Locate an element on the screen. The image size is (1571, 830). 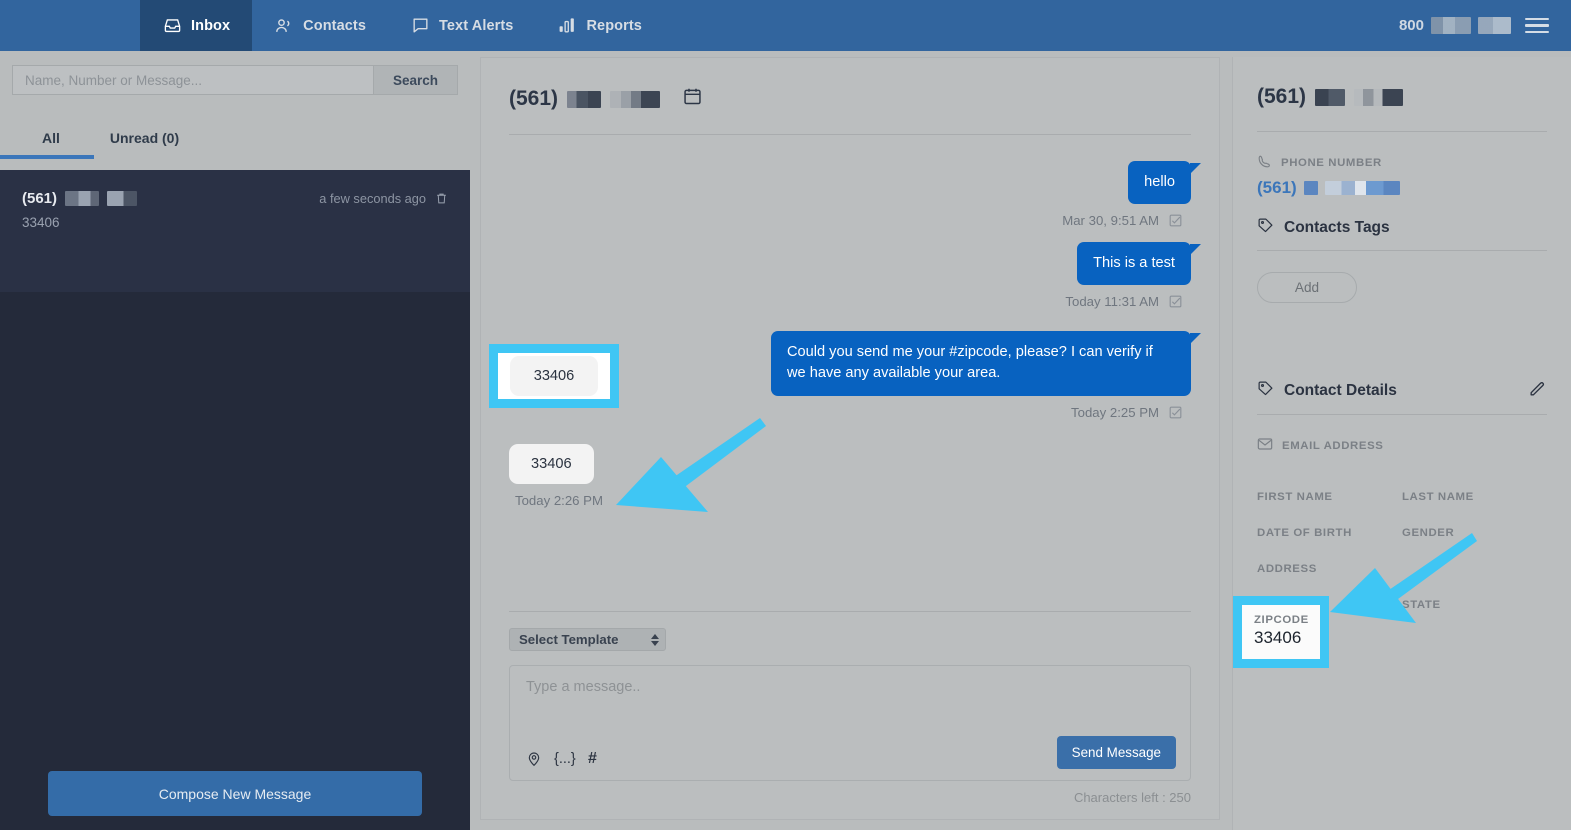
merge-field-icon: {...} is located at coordinates (565, 759).